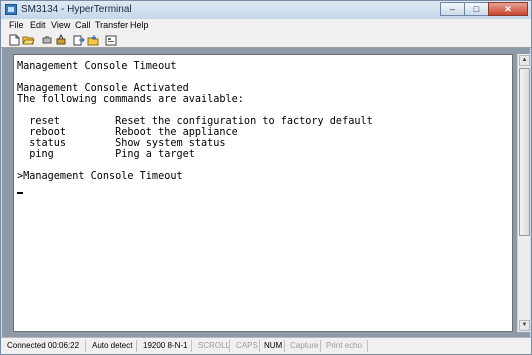  Describe the element at coordinates (11, 9) in the screenshot. I see `hyperterminal-app-icon` at that location.